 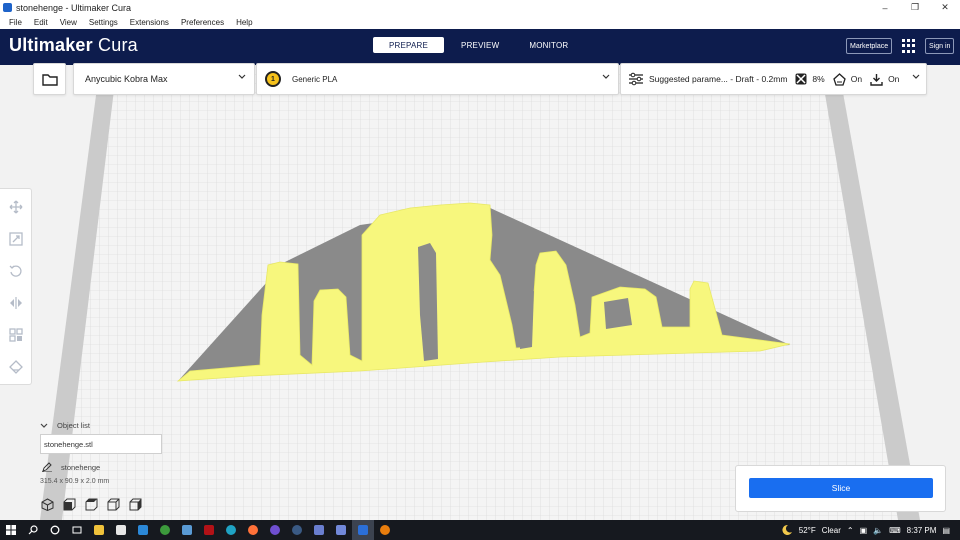 I want to click on brand-light: Cura, so click(x=118, y=45).